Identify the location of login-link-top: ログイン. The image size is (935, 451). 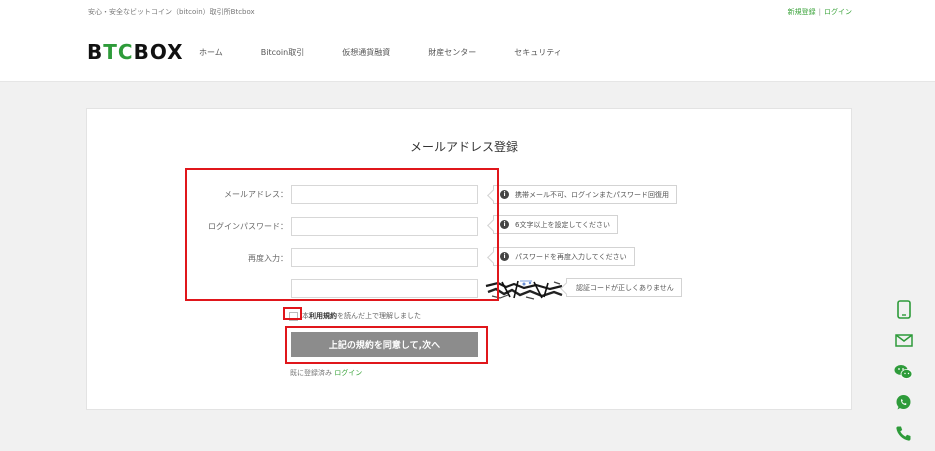
(838, 12).